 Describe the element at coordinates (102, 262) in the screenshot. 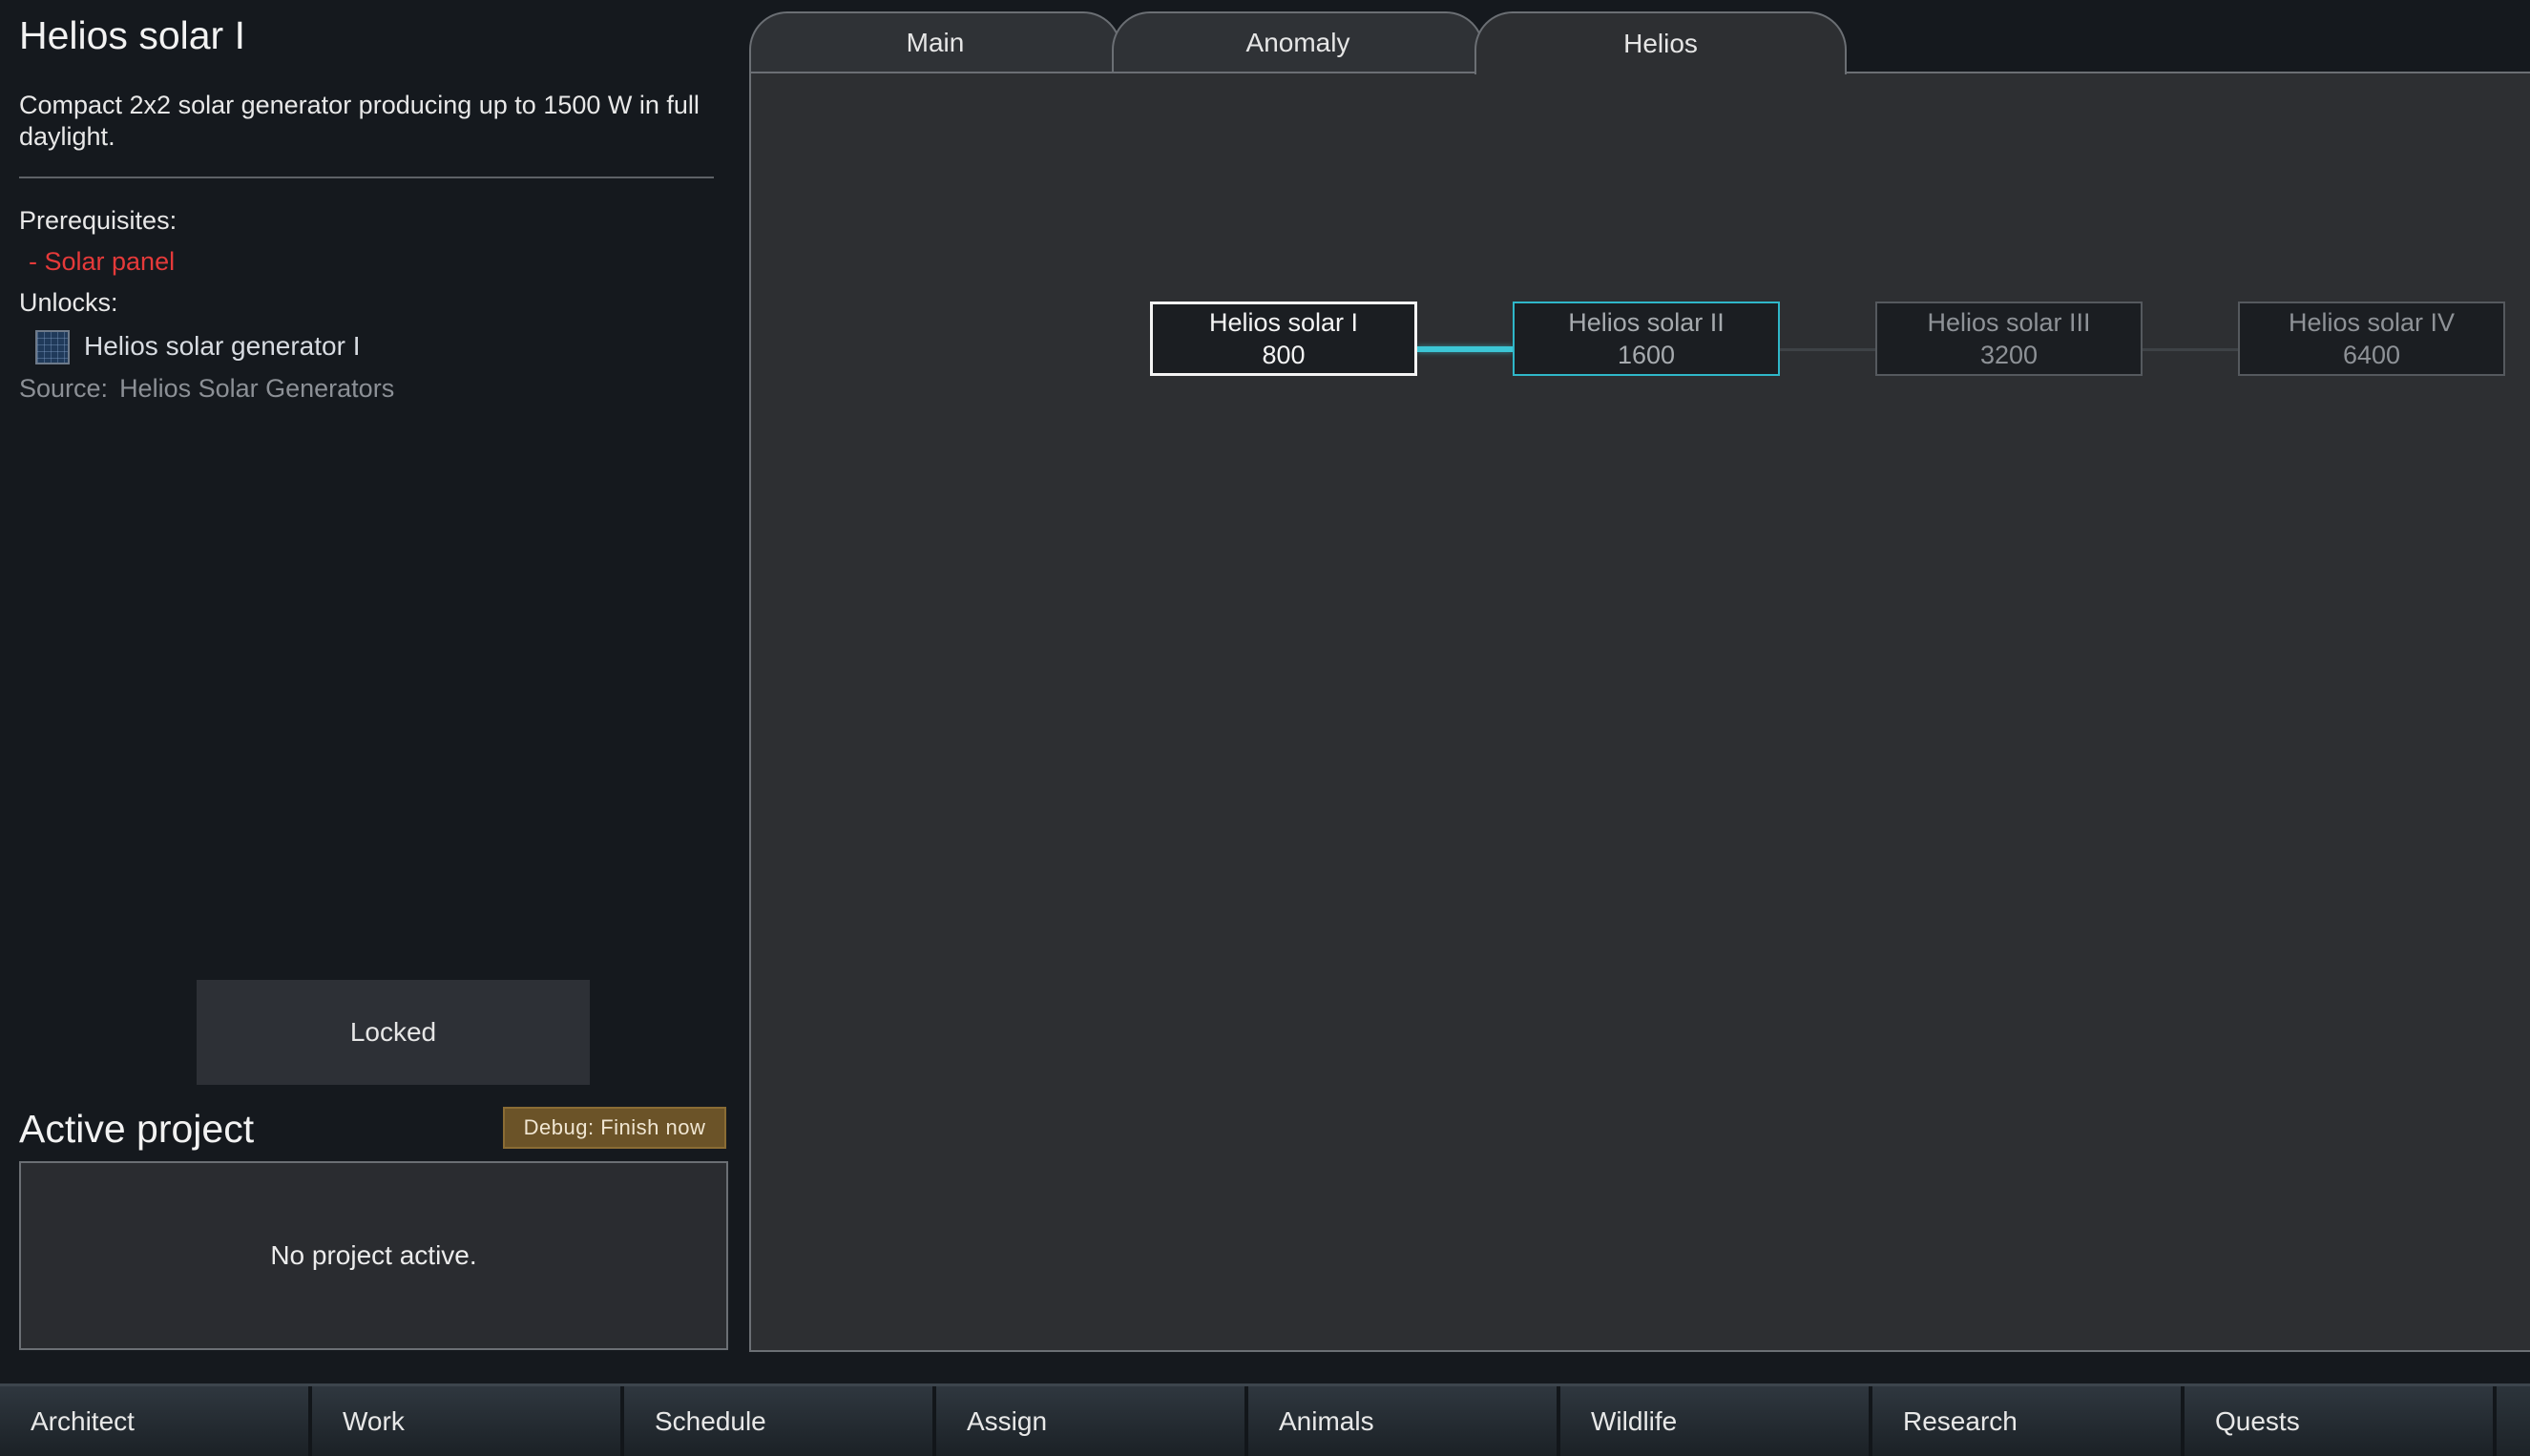

I see `prerequisite-item: - Solar panel` at that location.